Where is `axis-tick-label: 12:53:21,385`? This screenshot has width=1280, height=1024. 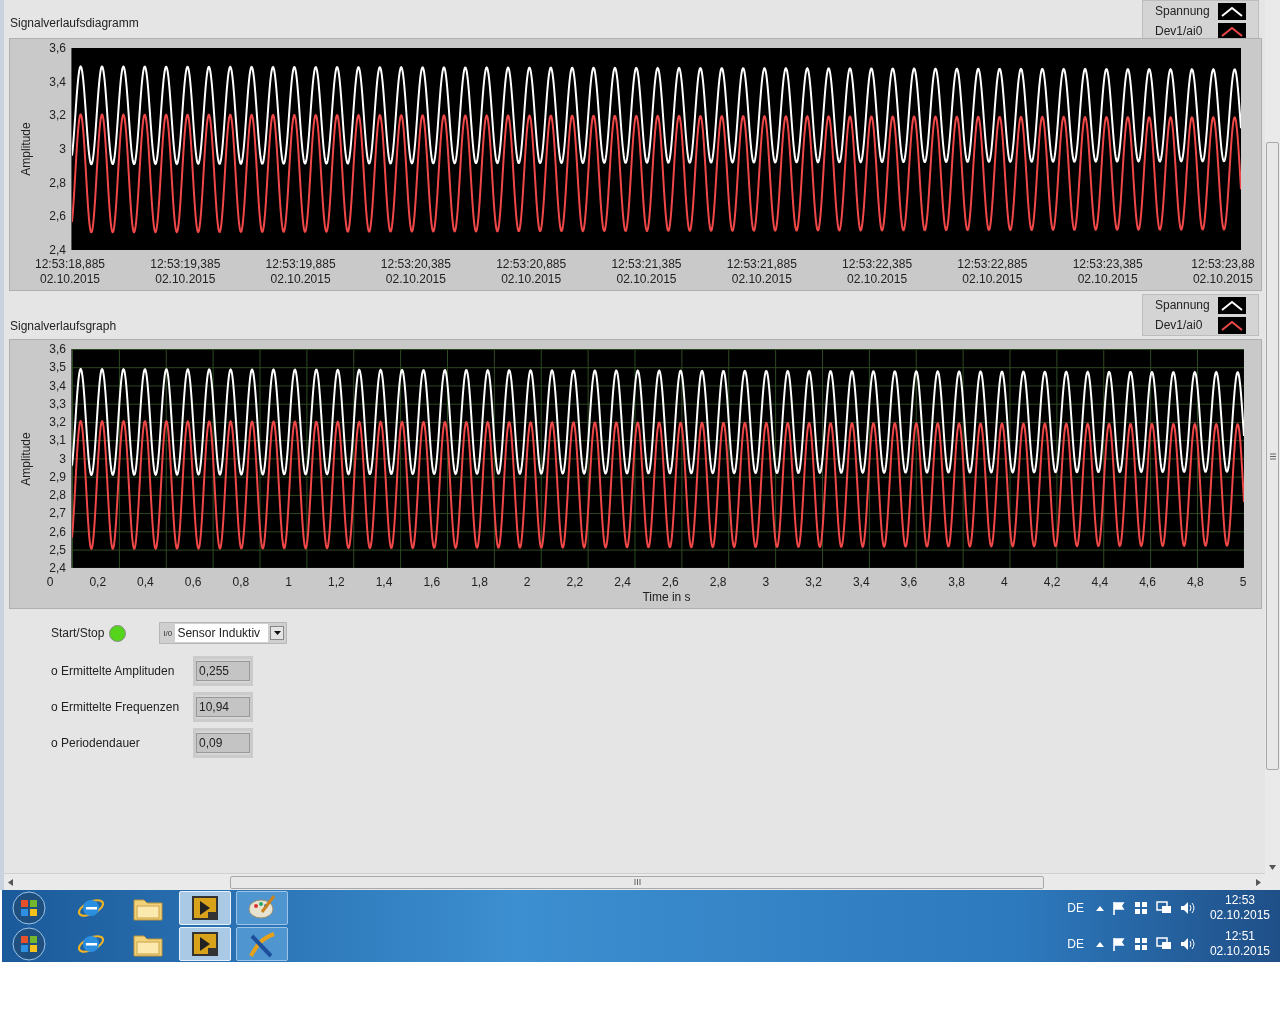 axis-tick-label: 12:53:21,385 is located at coordinates (646, 264).